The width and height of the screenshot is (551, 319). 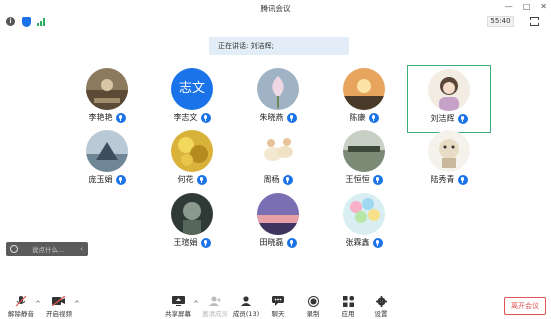 I want to click on participant-name: 庞玉娟, so click(x=100, y=179).